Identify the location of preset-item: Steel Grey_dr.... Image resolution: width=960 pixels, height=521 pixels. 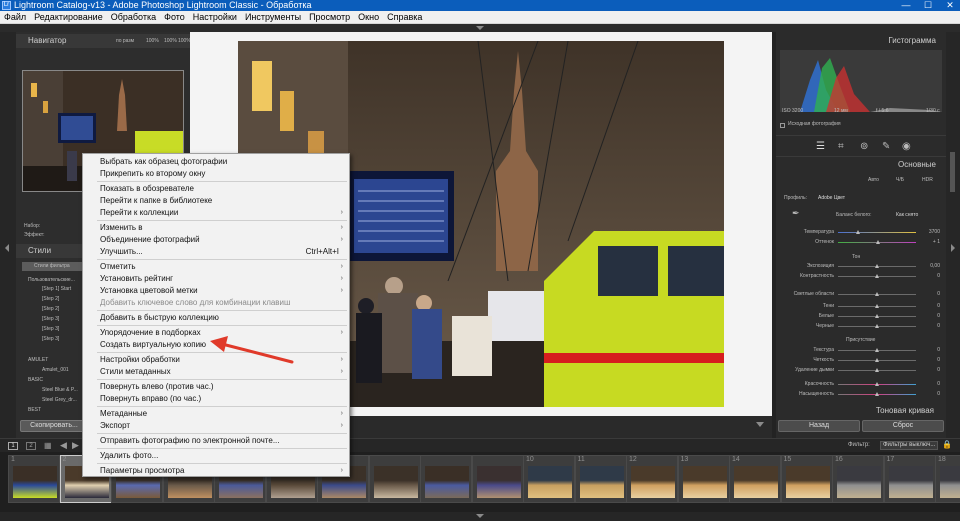
(59, 400).